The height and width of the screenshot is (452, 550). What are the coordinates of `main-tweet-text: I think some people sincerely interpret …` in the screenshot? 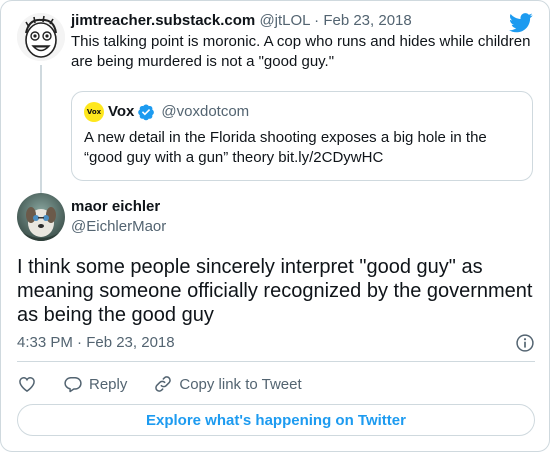 It's located at (275, 291).